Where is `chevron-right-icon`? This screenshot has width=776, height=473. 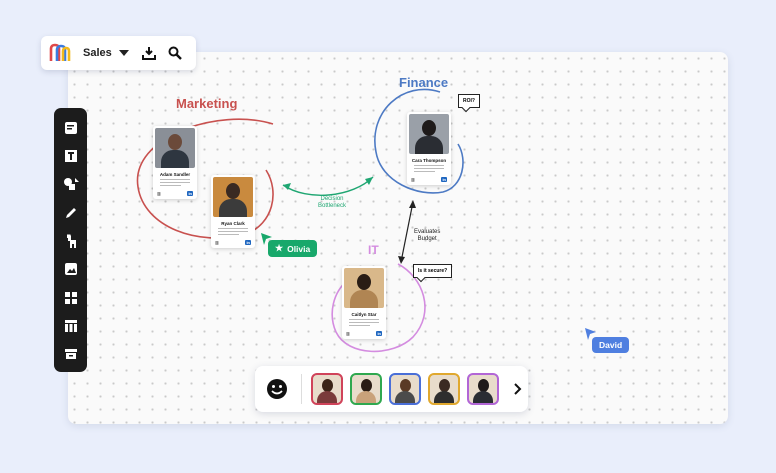 chevron-right-icon is located at coordinates (518, 389).